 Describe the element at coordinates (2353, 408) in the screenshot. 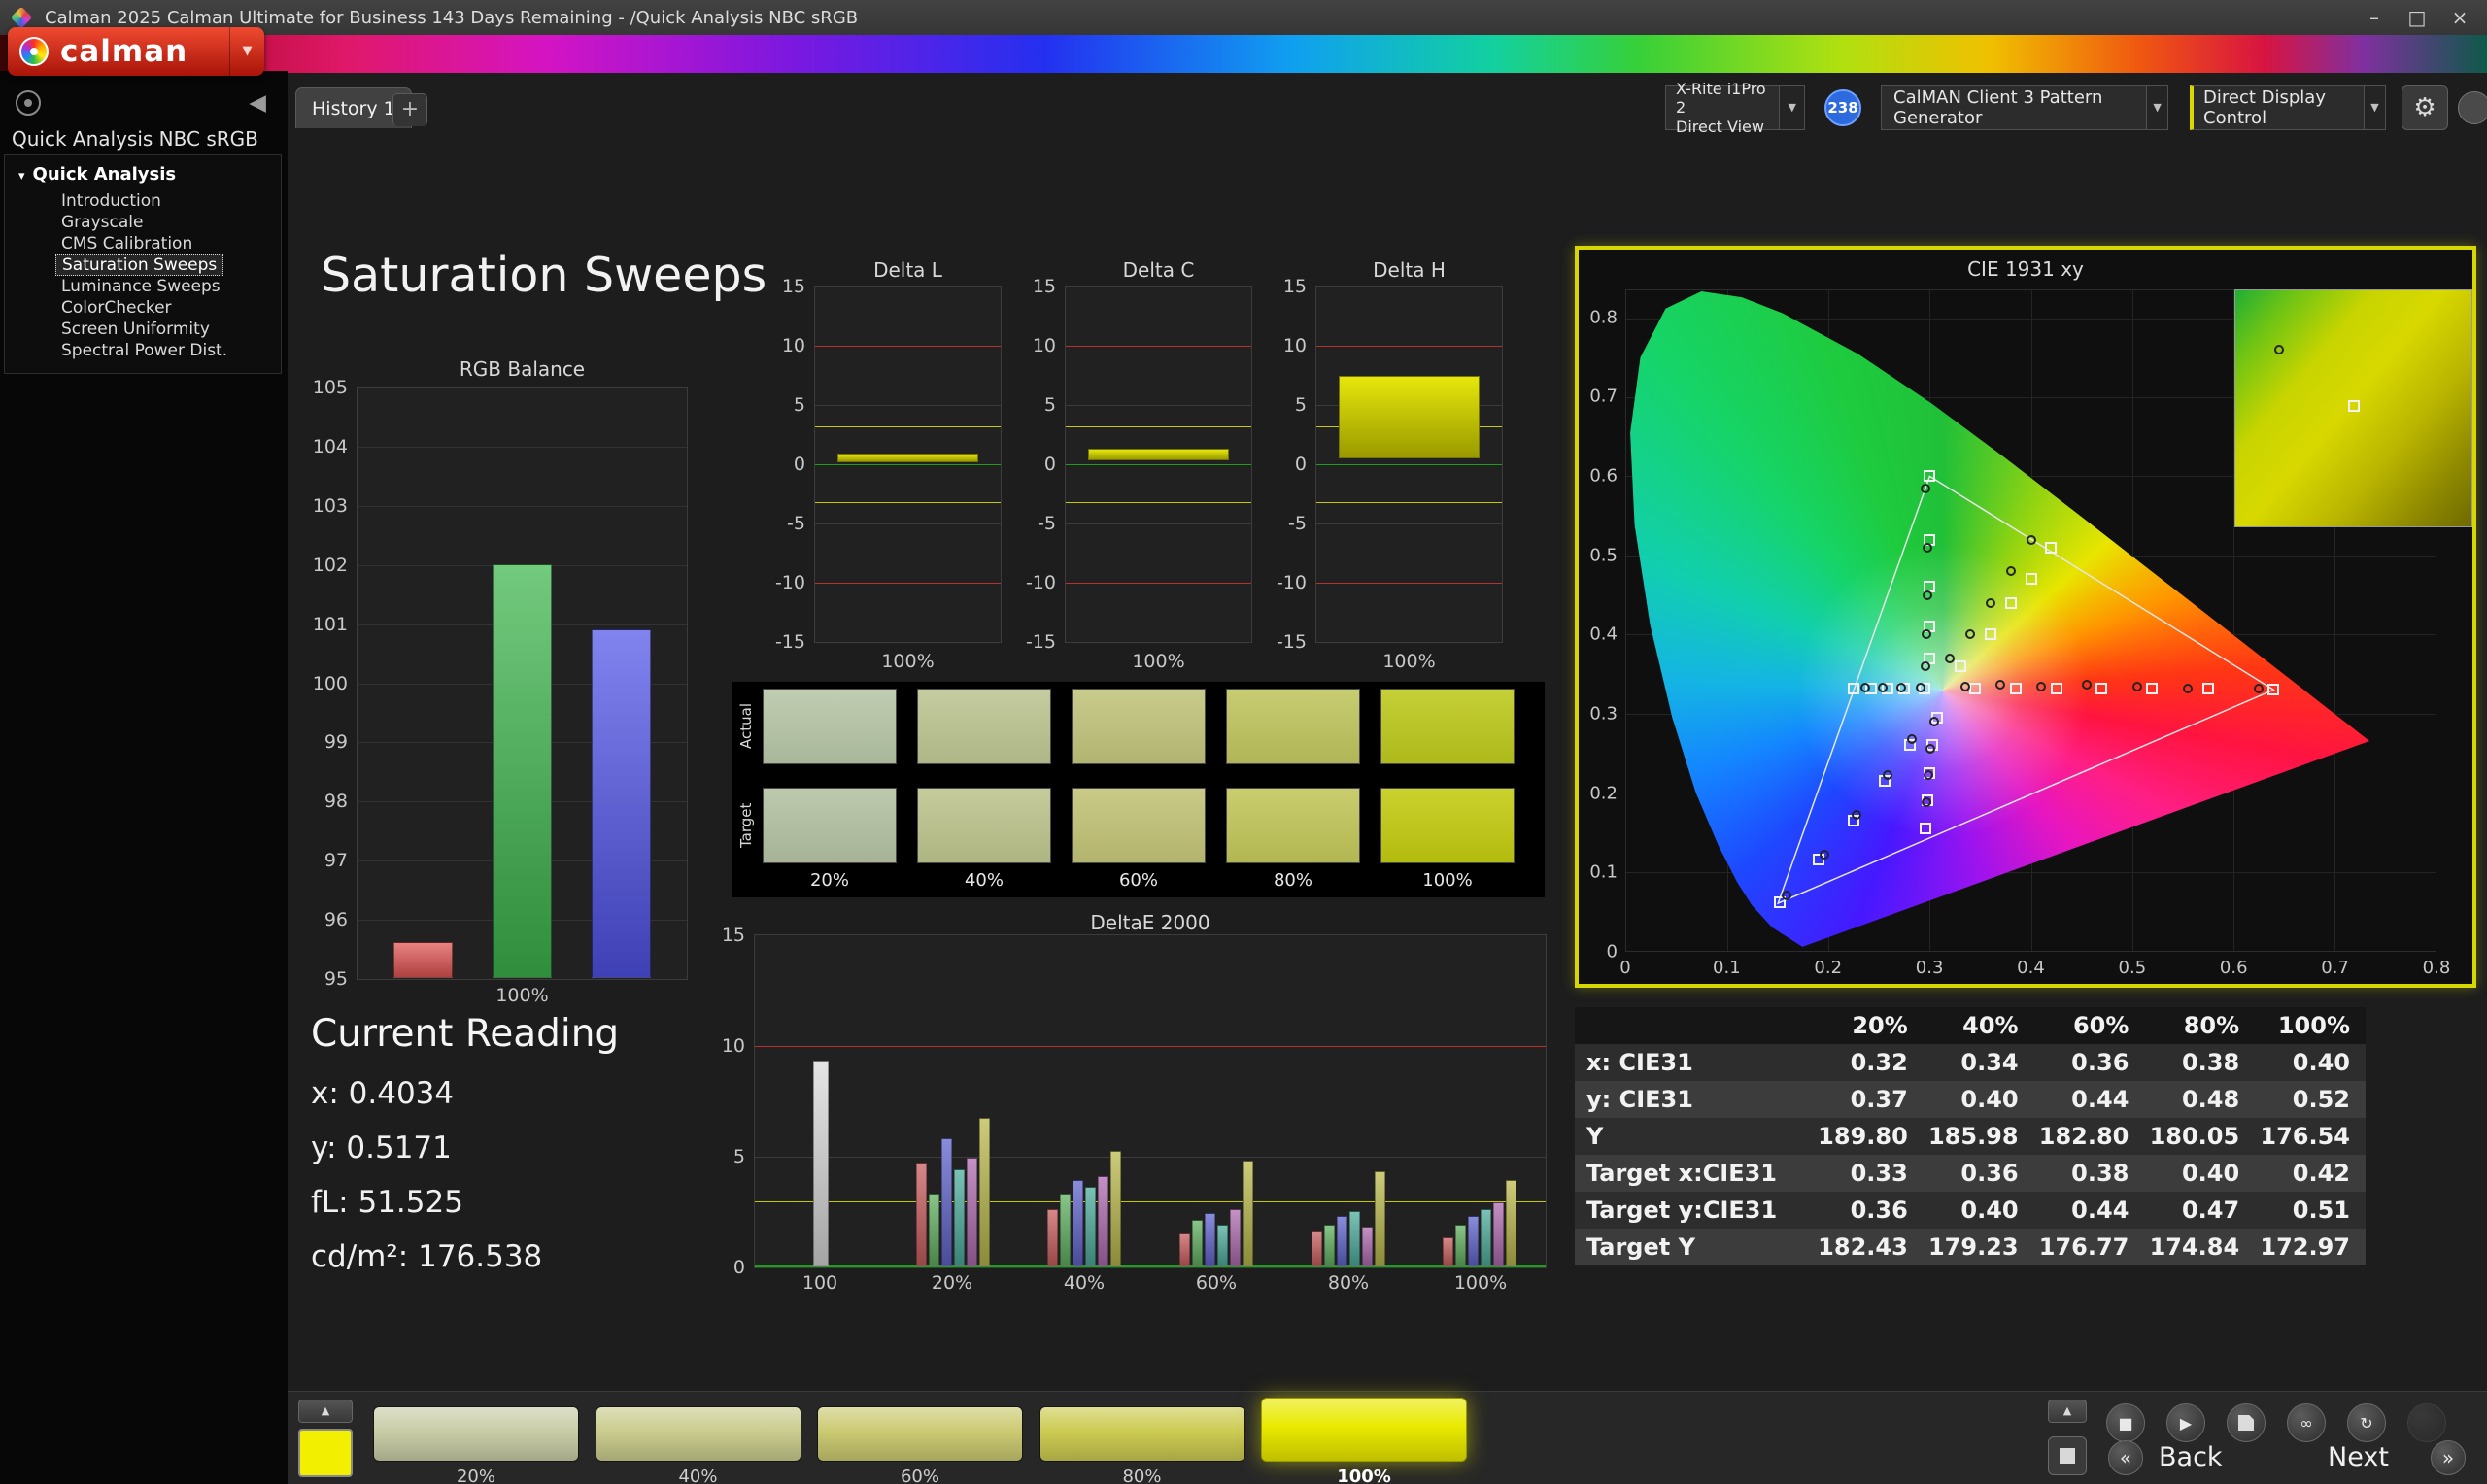

I see `cie-inset-zoom` at that location.